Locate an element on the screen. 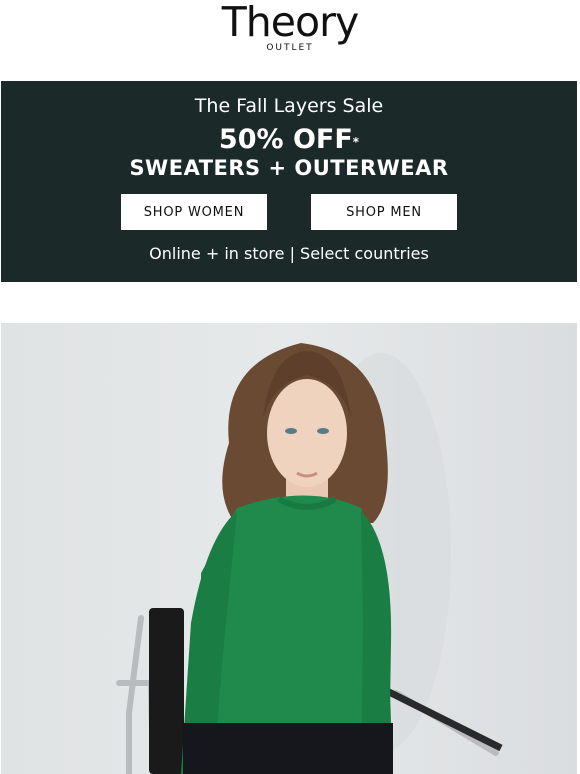 This screenshot has height=774, width=580. discount-text: 50% OFF is located at coordinates (285, 139).